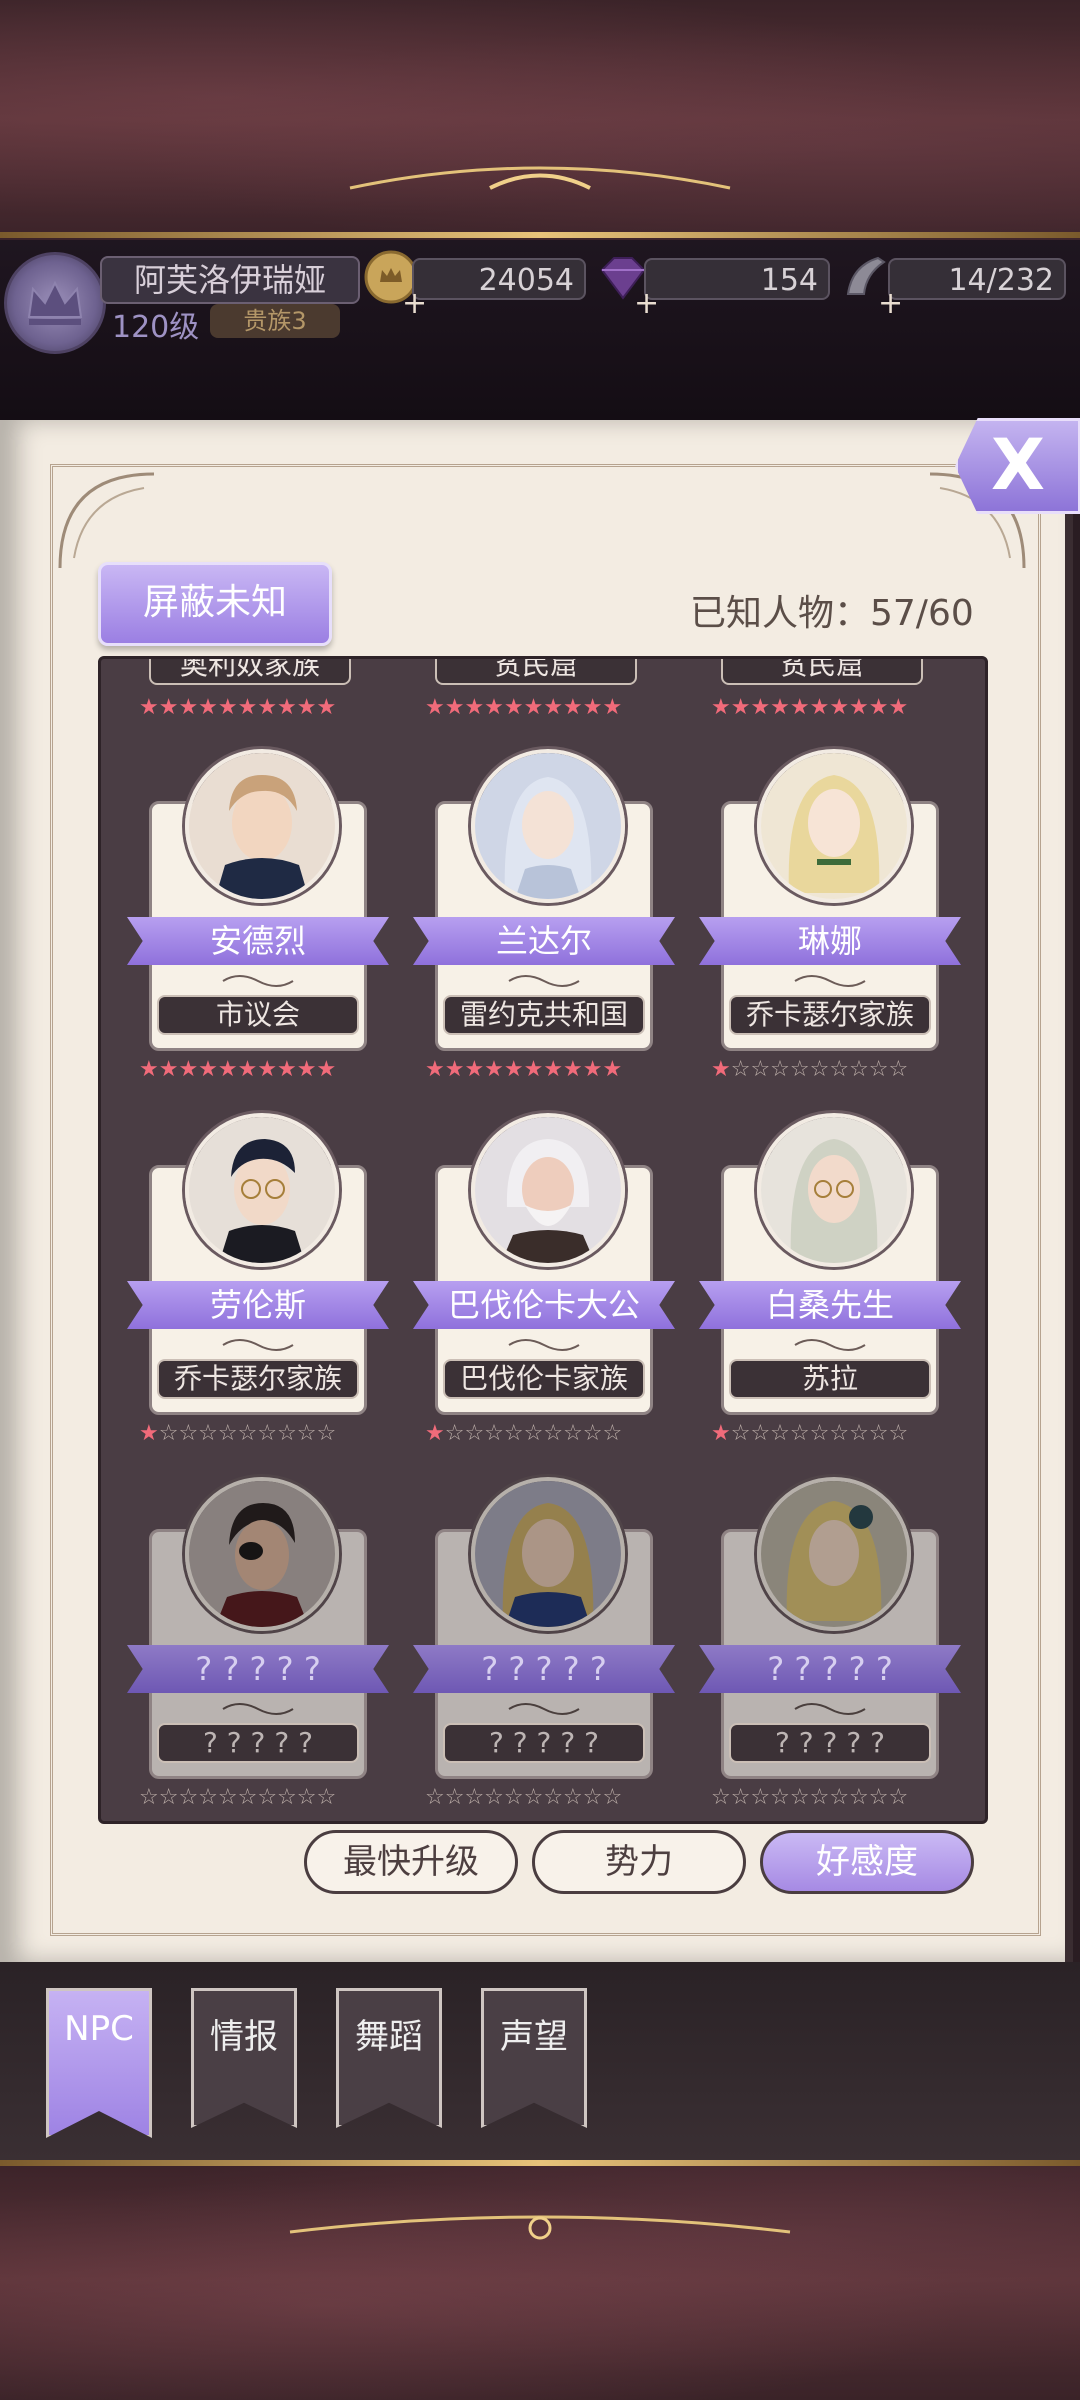 The image size is (1080, 2400). What do you see at coordinates (244, 2058) in the screenshot?
I see `tab-intel: 情报` at bounding box center [244, 2058].